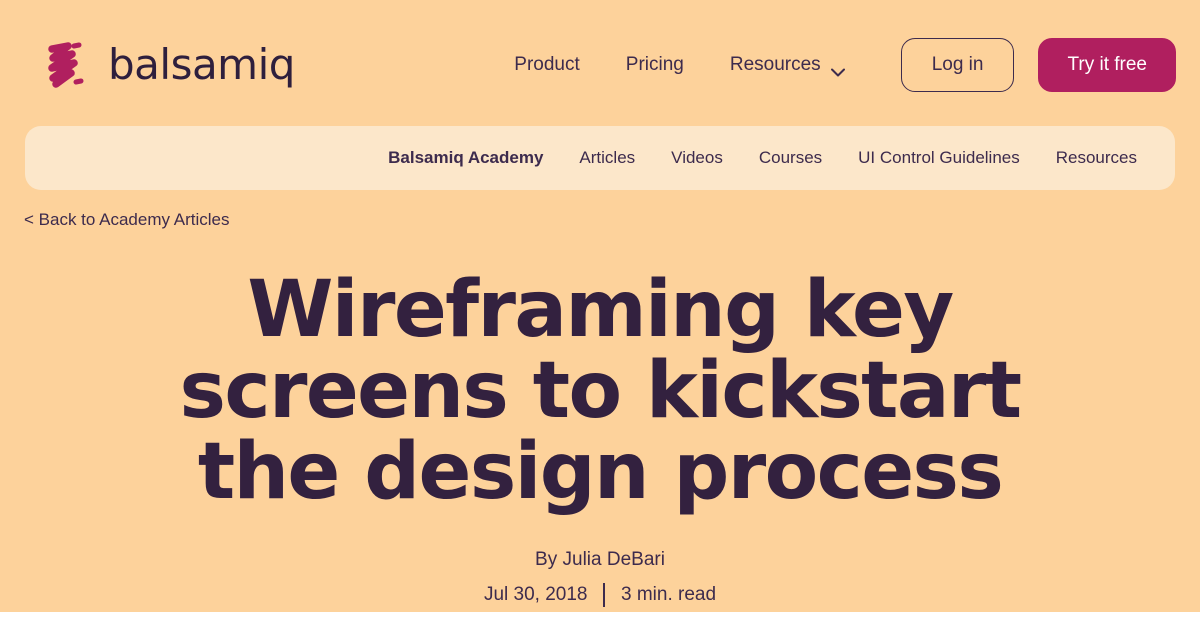 The image size is (1200, 627). Describe the element at coordinates (697, 158) in the screenshot. I see `subnav-item-videos: Videos` at that location.